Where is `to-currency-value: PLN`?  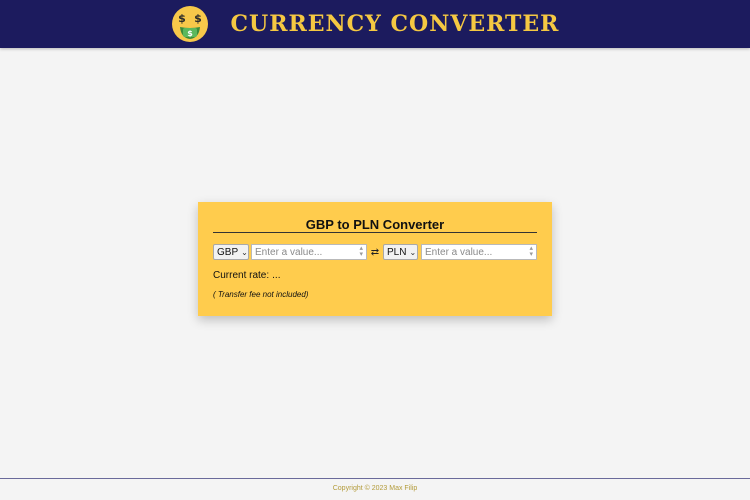 to-currency-value: PLN is located at coordinates (397, 252).